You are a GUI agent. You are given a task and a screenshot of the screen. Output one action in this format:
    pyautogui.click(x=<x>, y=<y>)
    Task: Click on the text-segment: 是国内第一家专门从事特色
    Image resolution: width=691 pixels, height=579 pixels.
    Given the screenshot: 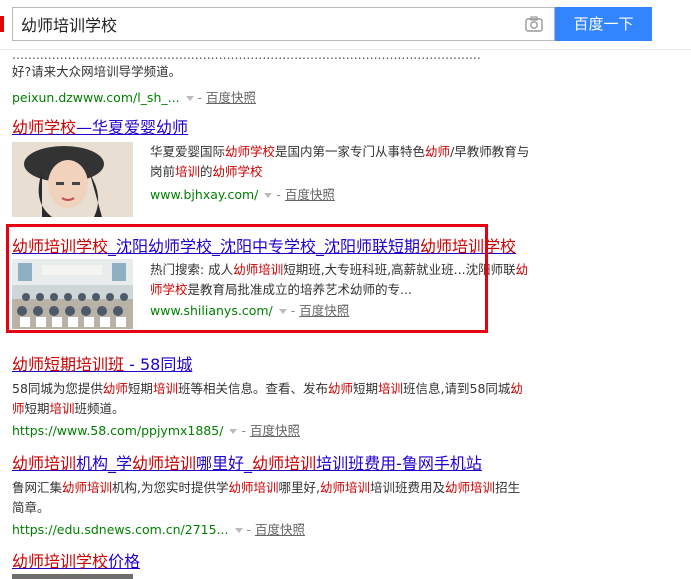 What is the action you would take?
    pyautogui.click(x=350, y=151)
    